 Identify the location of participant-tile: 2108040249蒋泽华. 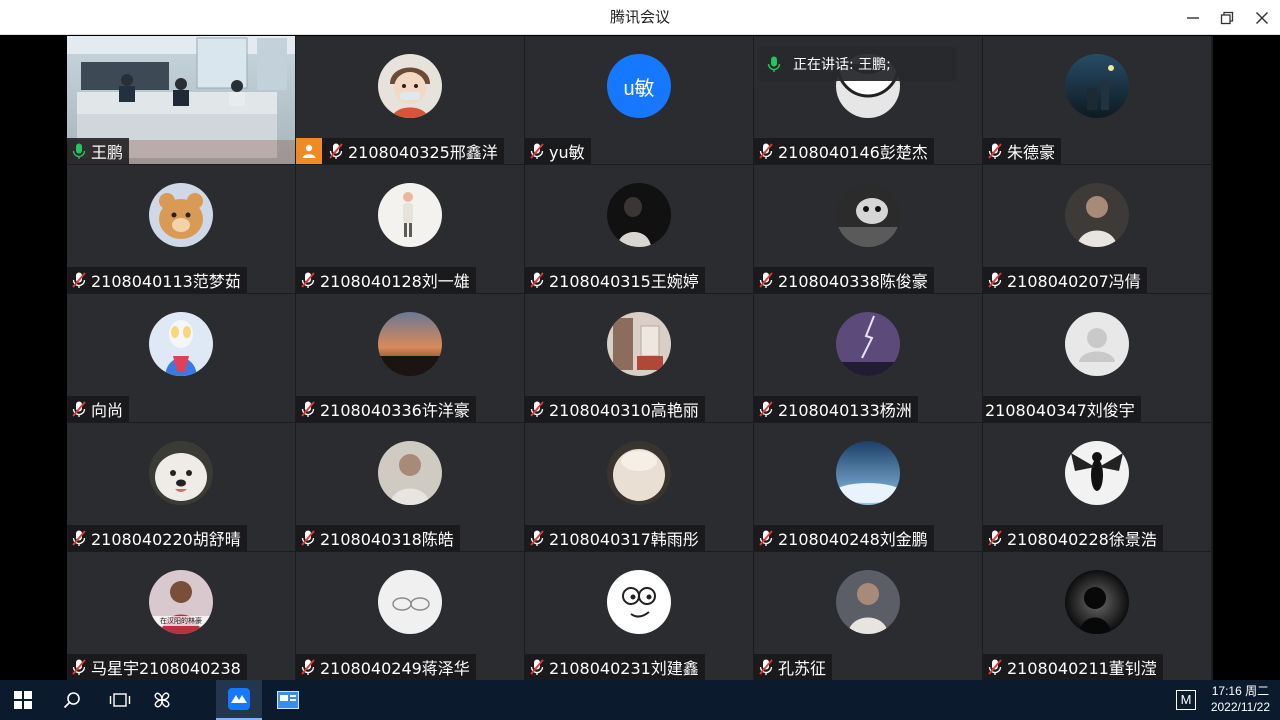
(410, 616).